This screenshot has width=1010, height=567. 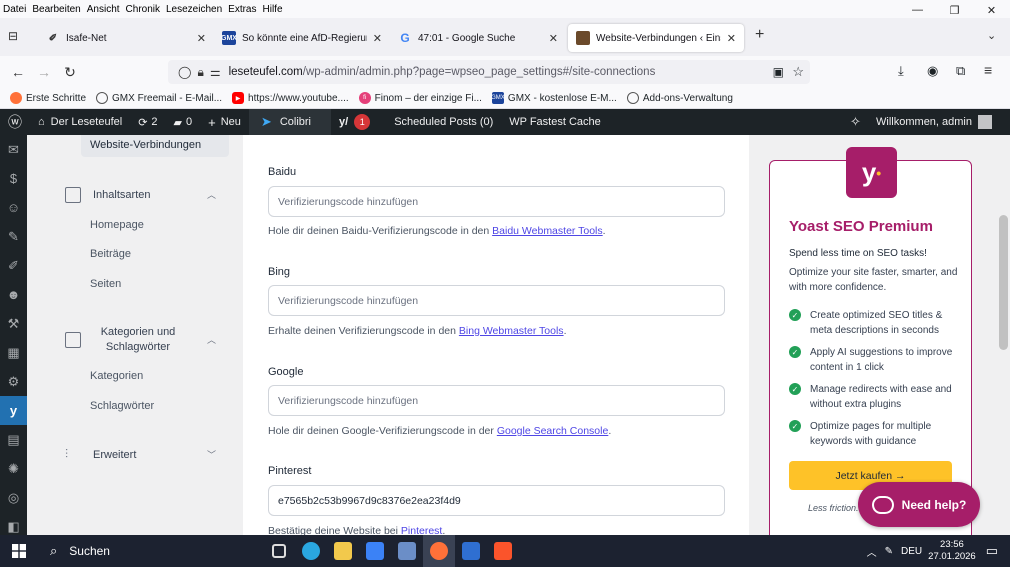 What do you see at coordinates (496, 500) in the screenshot?
I see `pinterest-verification-input: e7565b2c53b9967d9c8376e2ea23f4d9` at bounding box center [496, 500].